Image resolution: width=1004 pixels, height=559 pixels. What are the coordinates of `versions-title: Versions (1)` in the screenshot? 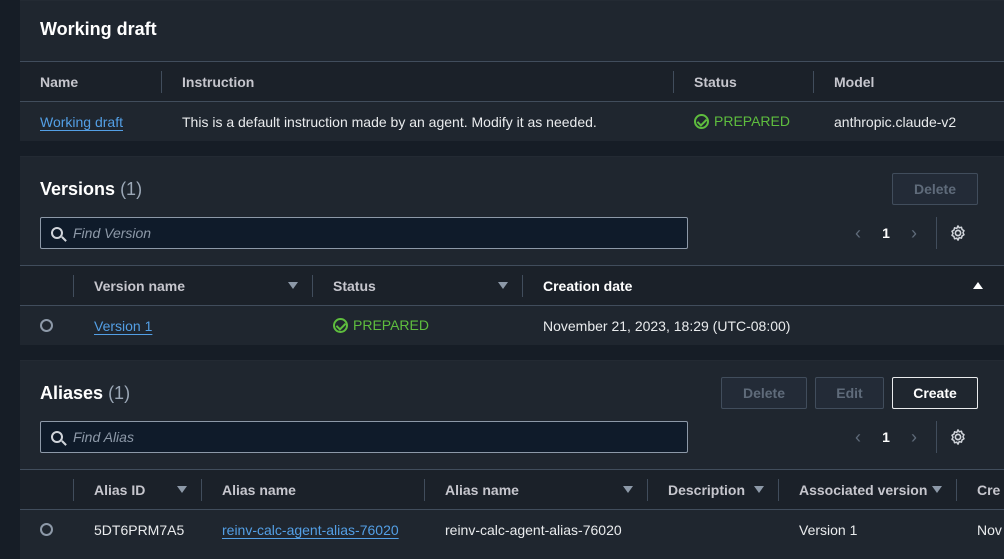 It's located at (91, 189).